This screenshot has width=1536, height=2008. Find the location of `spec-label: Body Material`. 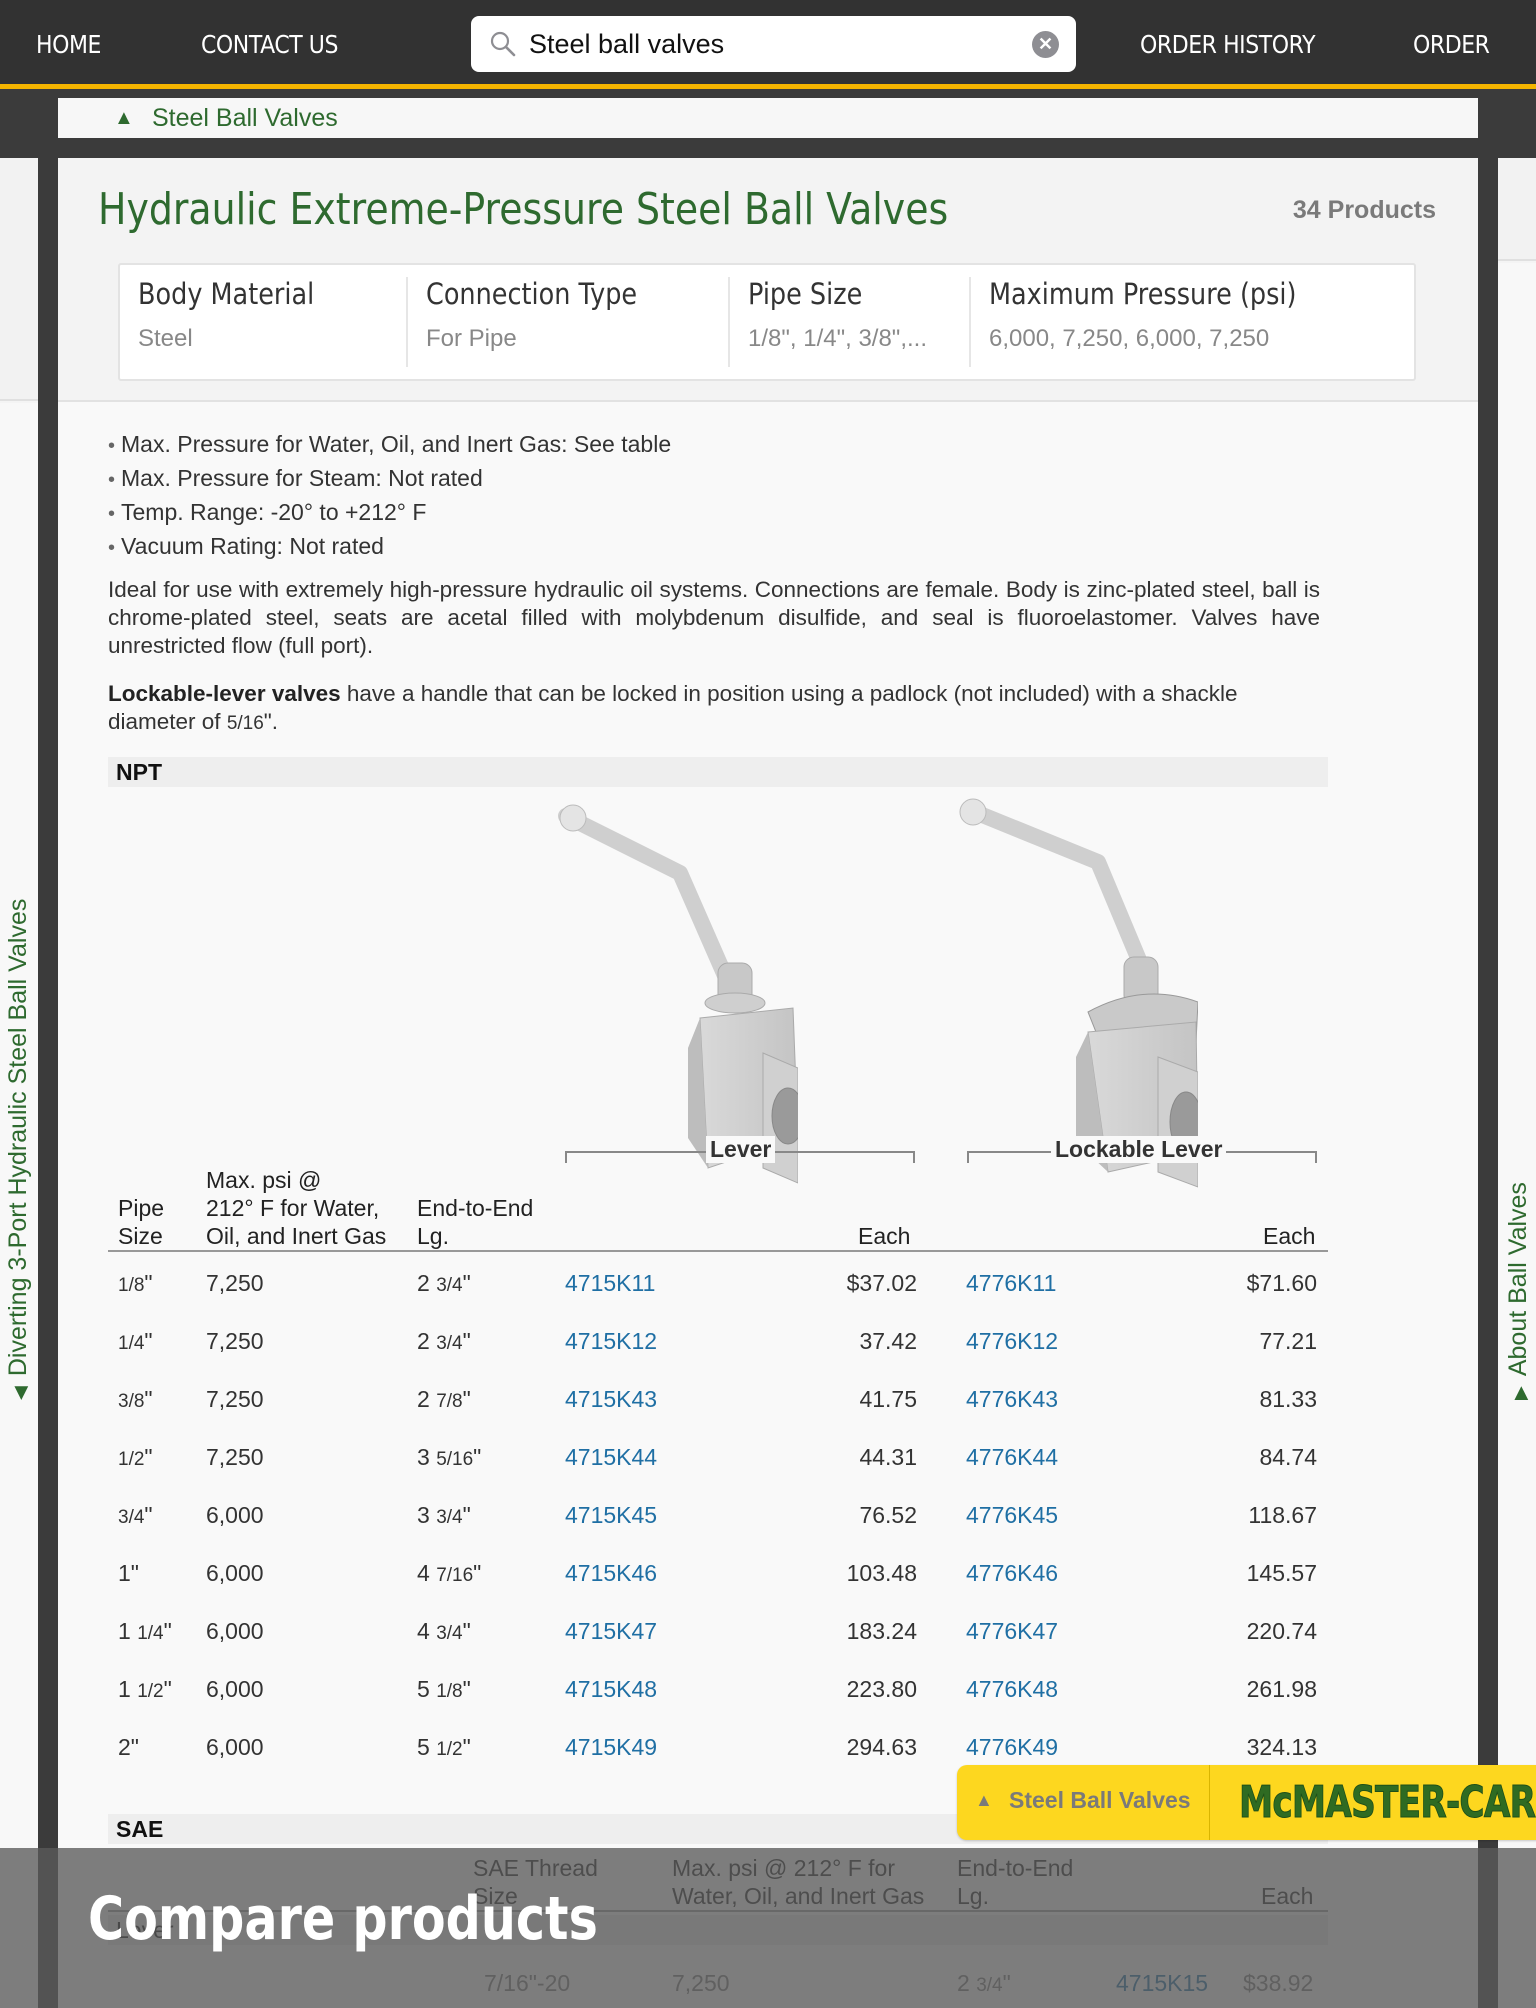

spec-label: Body Material is located at coordinates (226, 294).